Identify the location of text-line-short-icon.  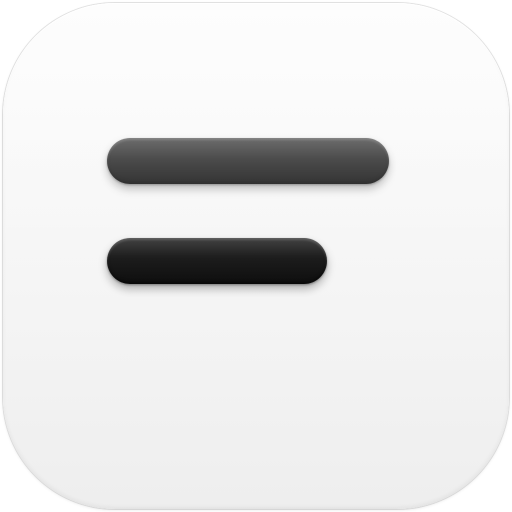
(217, 261).